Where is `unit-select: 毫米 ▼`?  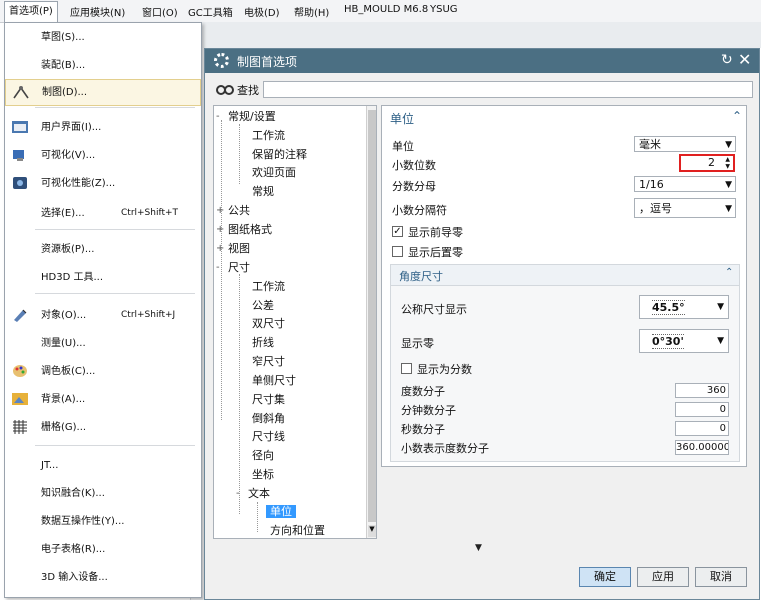 unit-select: 毫米 ▼ is located at coordinates (685, 144).